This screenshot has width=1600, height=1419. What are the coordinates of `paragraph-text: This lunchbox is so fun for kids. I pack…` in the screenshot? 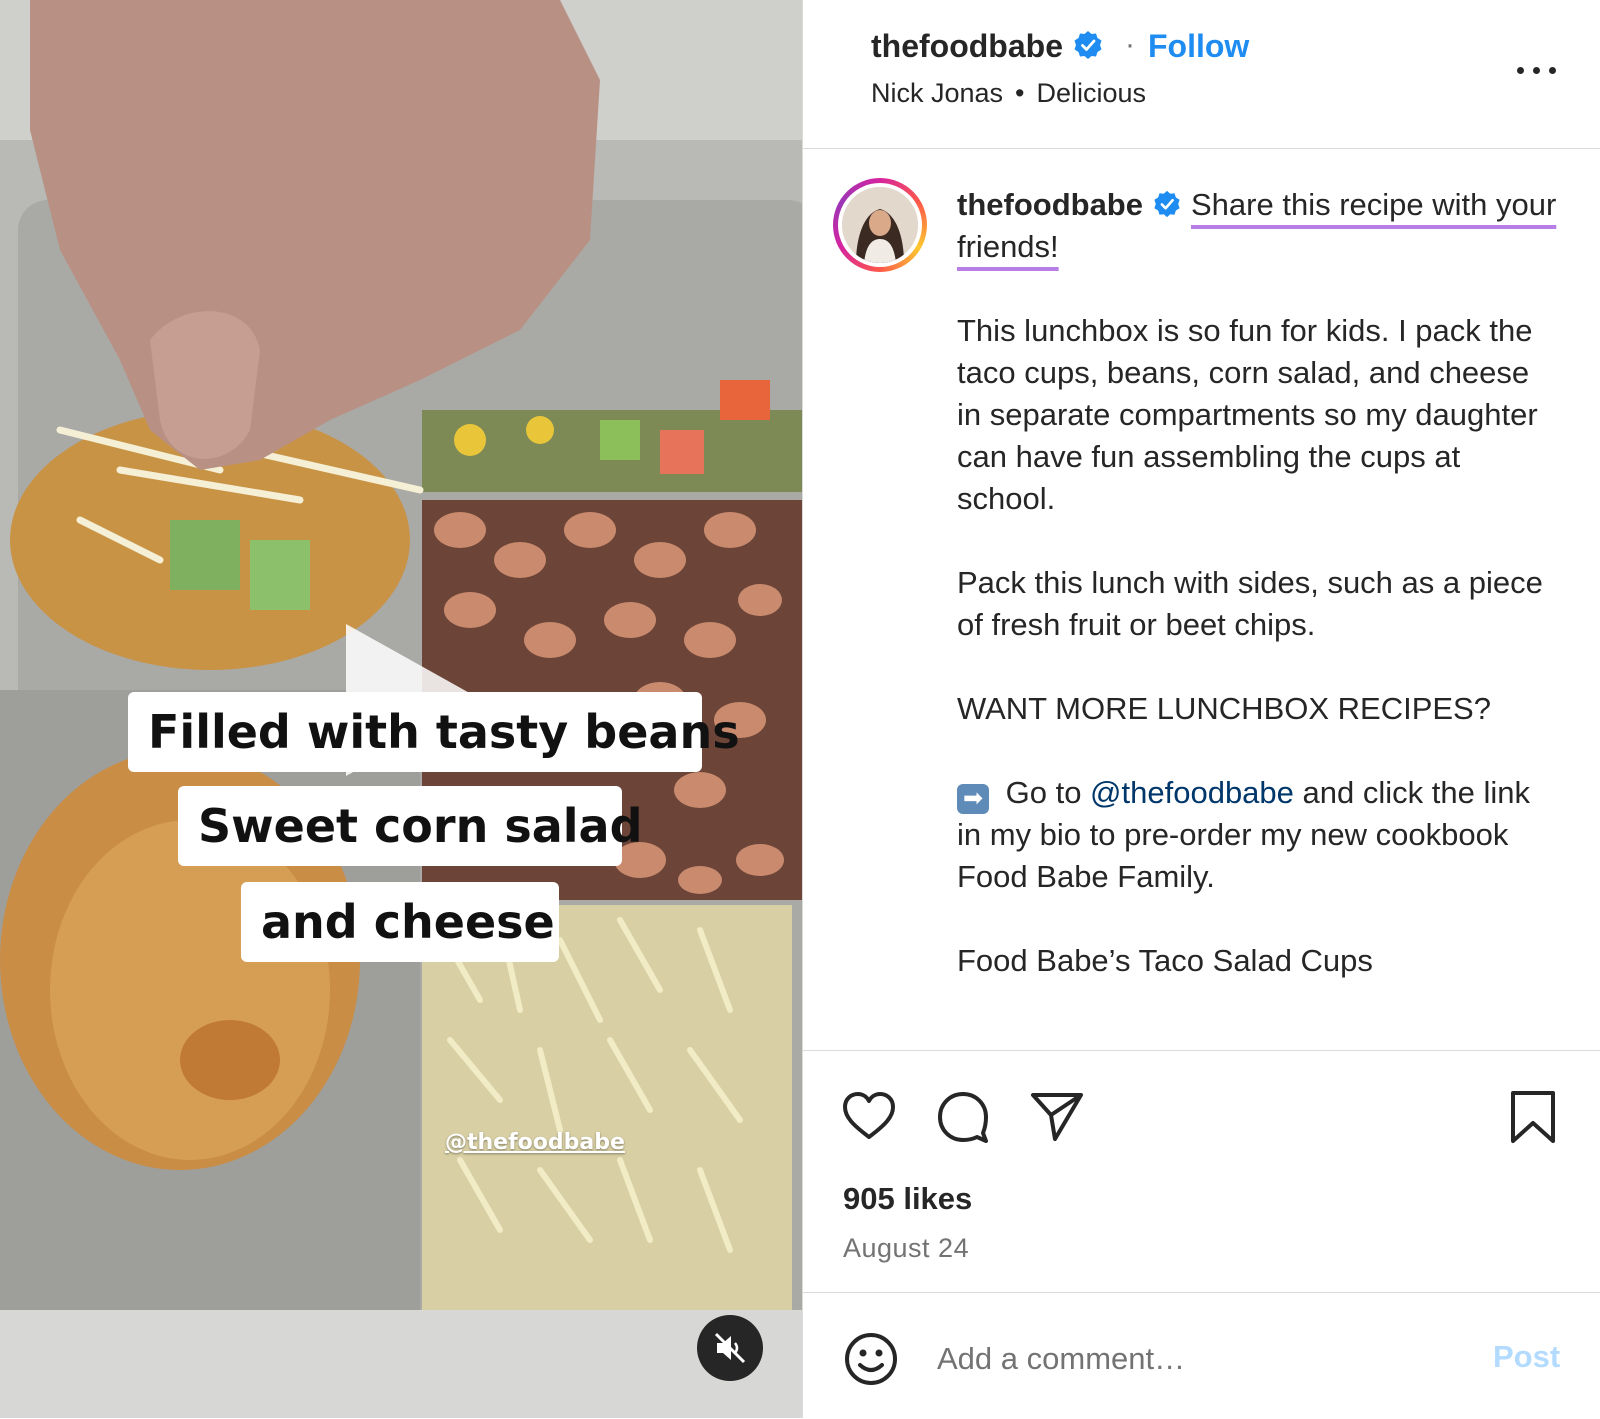 It's located at (1247, 414).